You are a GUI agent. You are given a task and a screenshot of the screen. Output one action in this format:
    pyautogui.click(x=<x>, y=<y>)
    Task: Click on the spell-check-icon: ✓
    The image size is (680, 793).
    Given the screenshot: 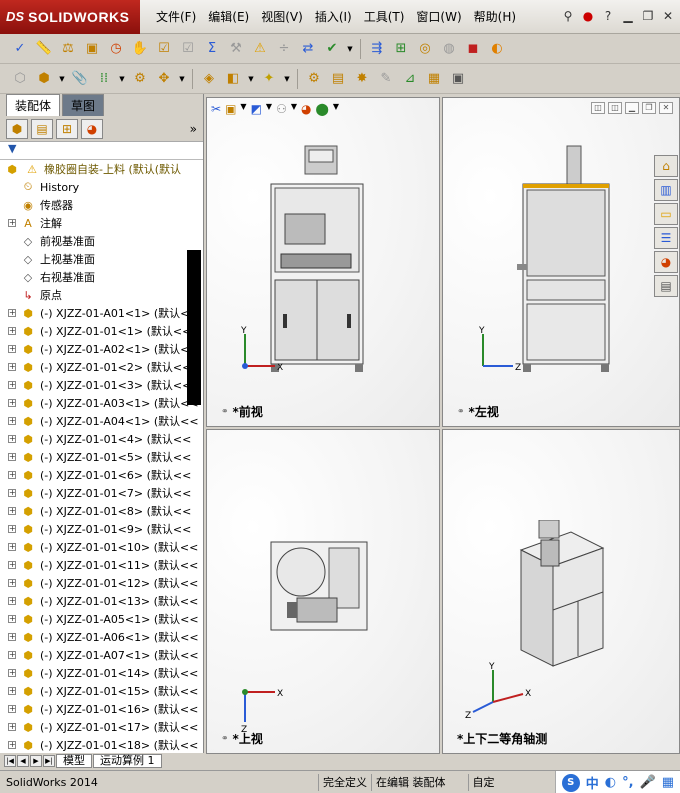 What is the action you would take?
    pyautogui.click(x=20, y=49)
    